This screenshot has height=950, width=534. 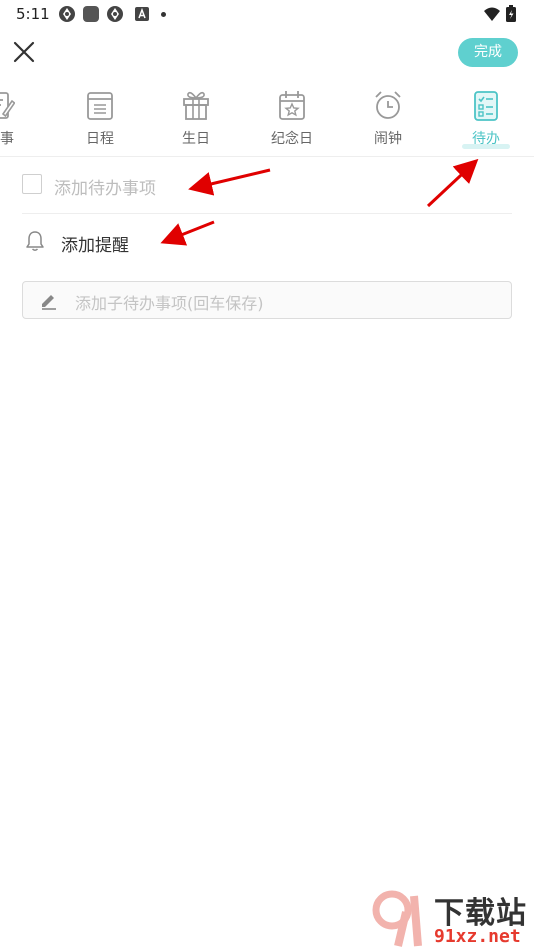 What do you see at coordinates (488, 52) in the screenshot?
I see `done-button: 完成` at bounding box center [488, 52].